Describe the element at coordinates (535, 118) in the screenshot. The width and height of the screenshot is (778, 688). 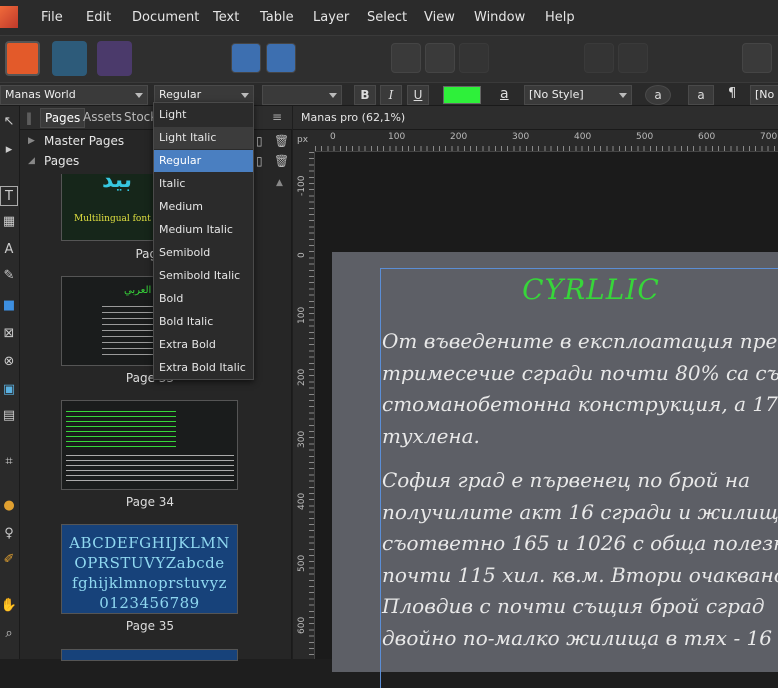
I see `document-tab: Manas pro (62,1%)` at that location.